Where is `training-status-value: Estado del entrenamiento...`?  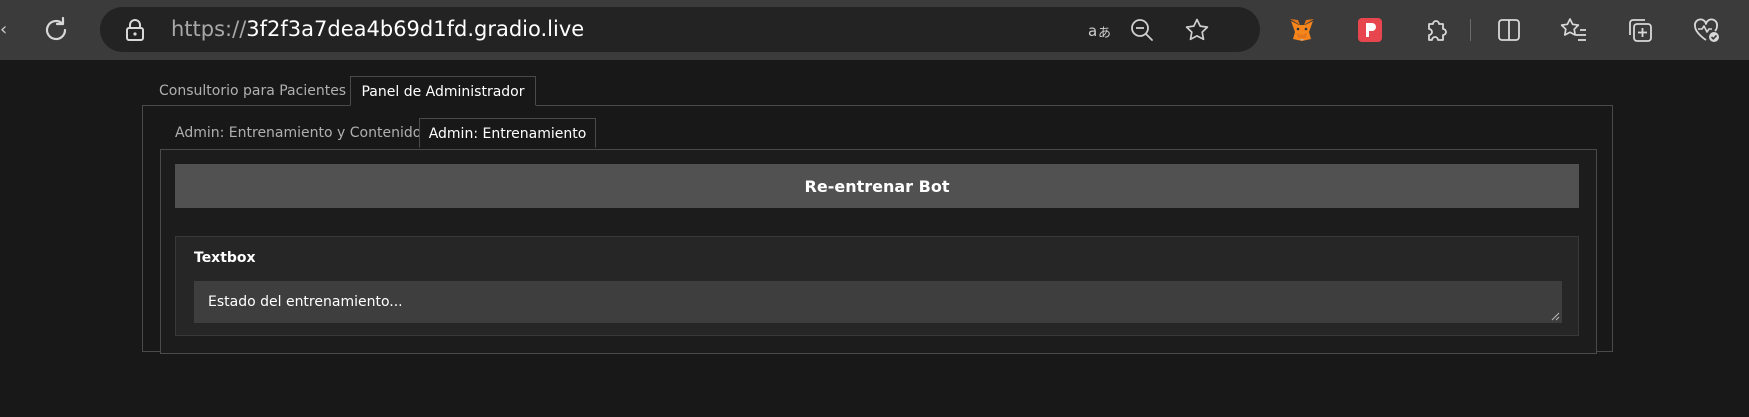 training-status-value: Estado del entrenamiento... is located at coordinates (305, 302).